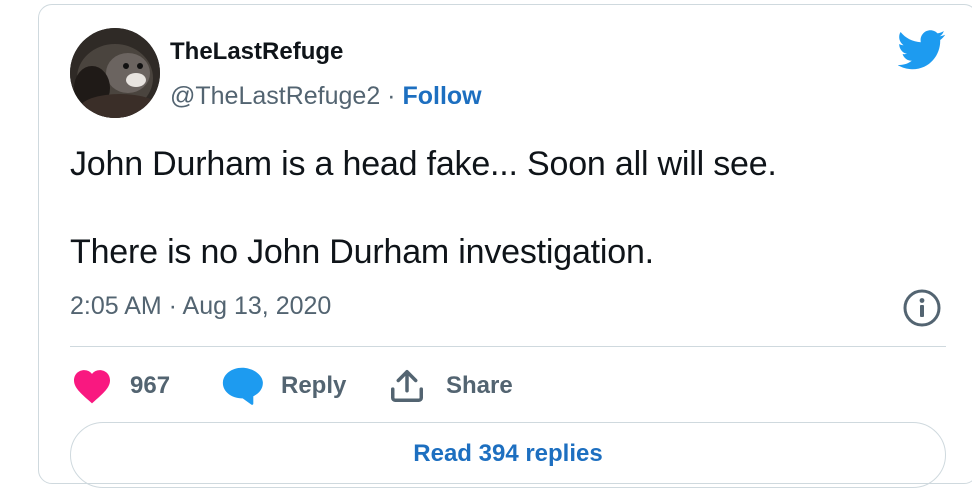 This screenshot has width=972, height=488. I want to click on divider, so click(508, 346).